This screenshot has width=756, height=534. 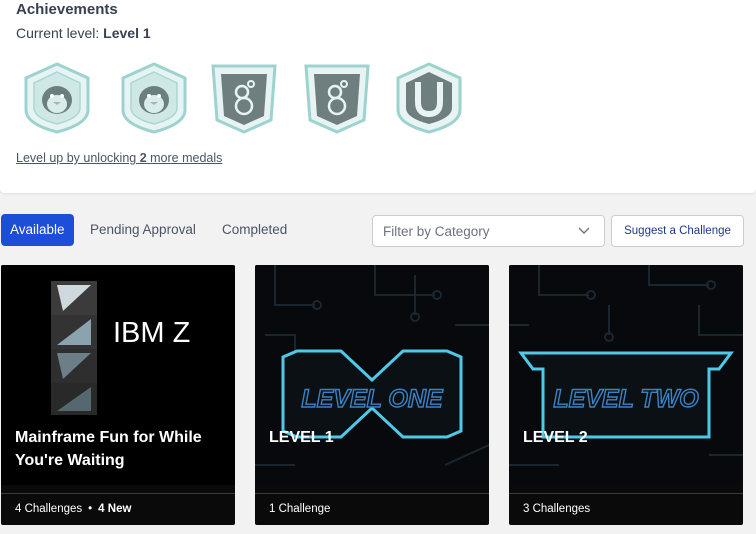 I want to click on filter-placeholder: Filter by Category, so click(x=436, y=231).